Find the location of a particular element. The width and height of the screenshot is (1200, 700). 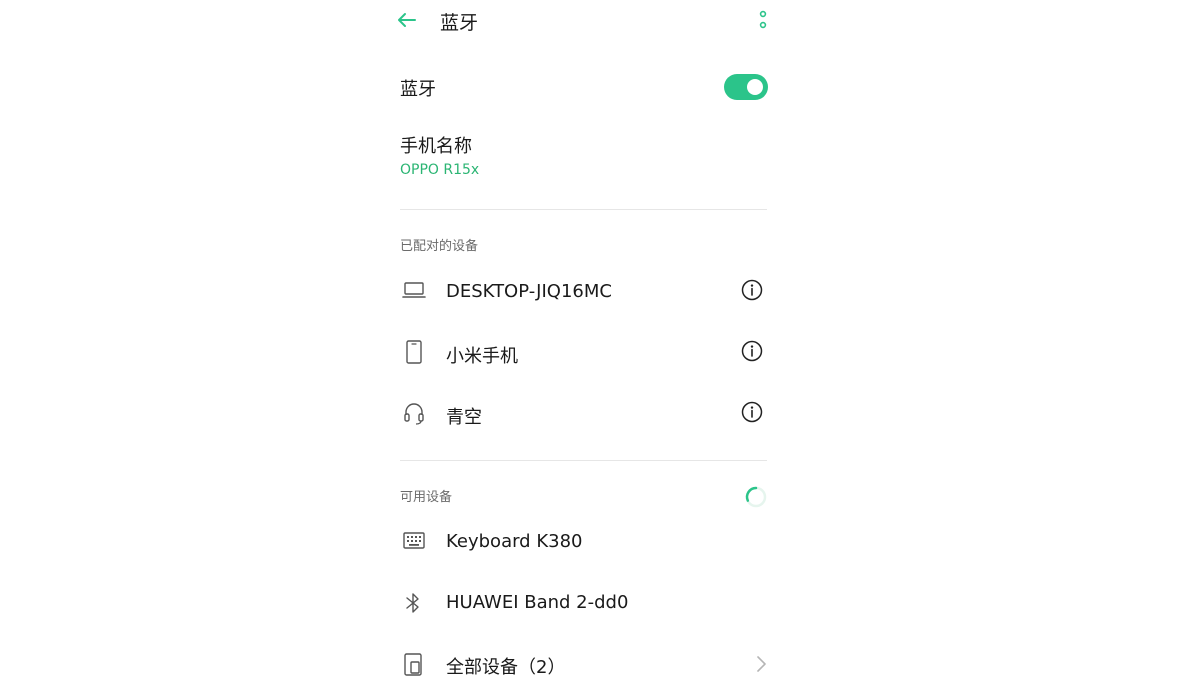

keyboard-icon is located at coordinates (414, 541).